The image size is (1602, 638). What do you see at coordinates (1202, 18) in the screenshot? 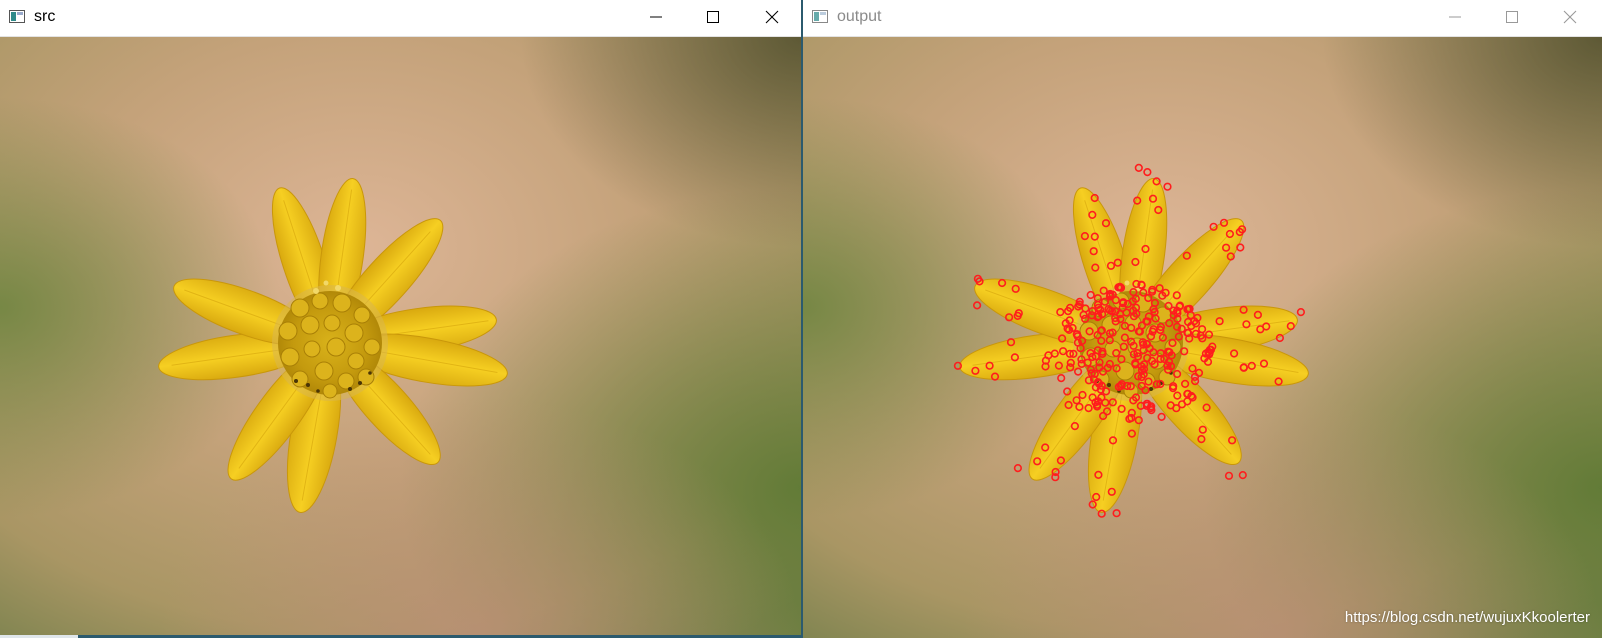
I see `output-titlebar: output` at bounding box center [1202, 18].